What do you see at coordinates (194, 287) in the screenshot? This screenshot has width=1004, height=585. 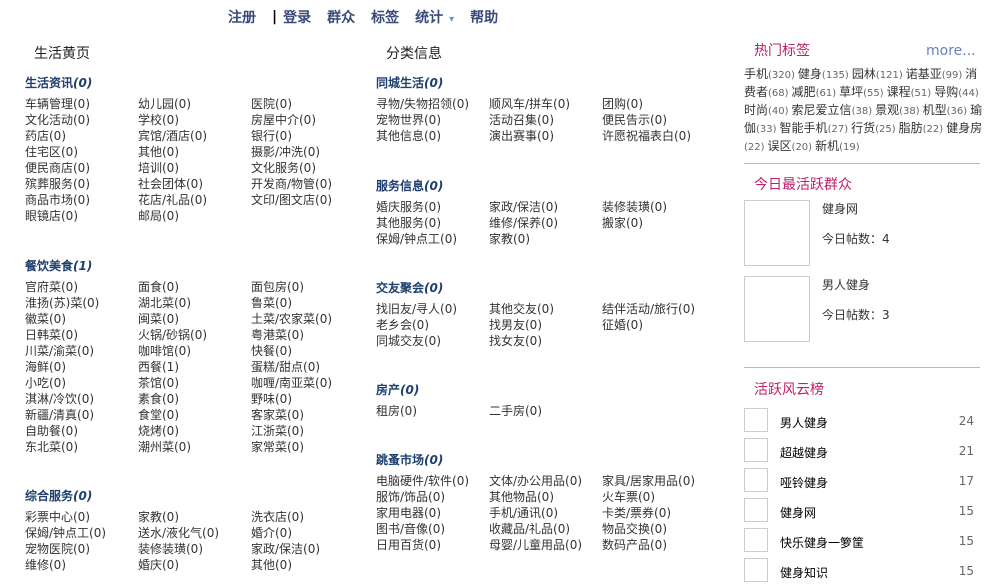 I see `category-link: 面食(0)` at bounding box center [194, 287].